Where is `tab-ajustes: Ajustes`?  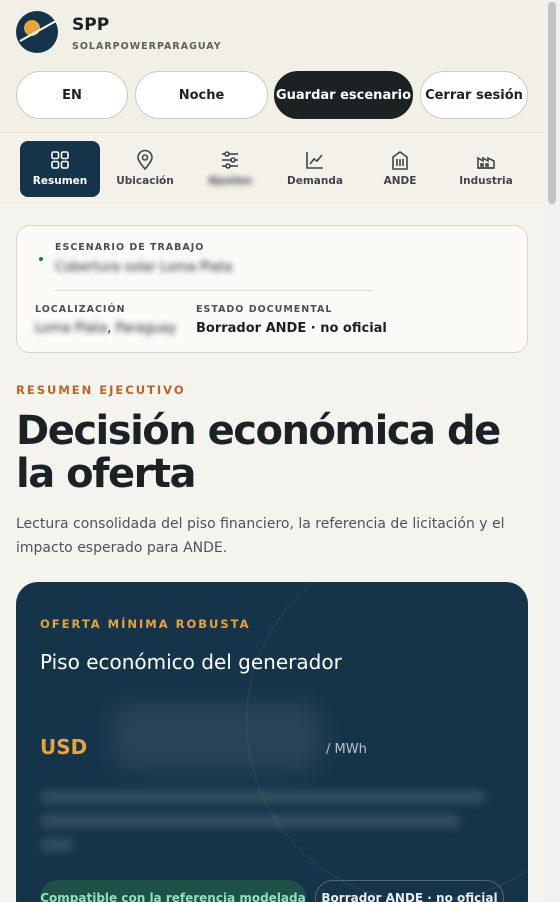
tab-ajustes: Ajustes is located at coordinates (230, 169).